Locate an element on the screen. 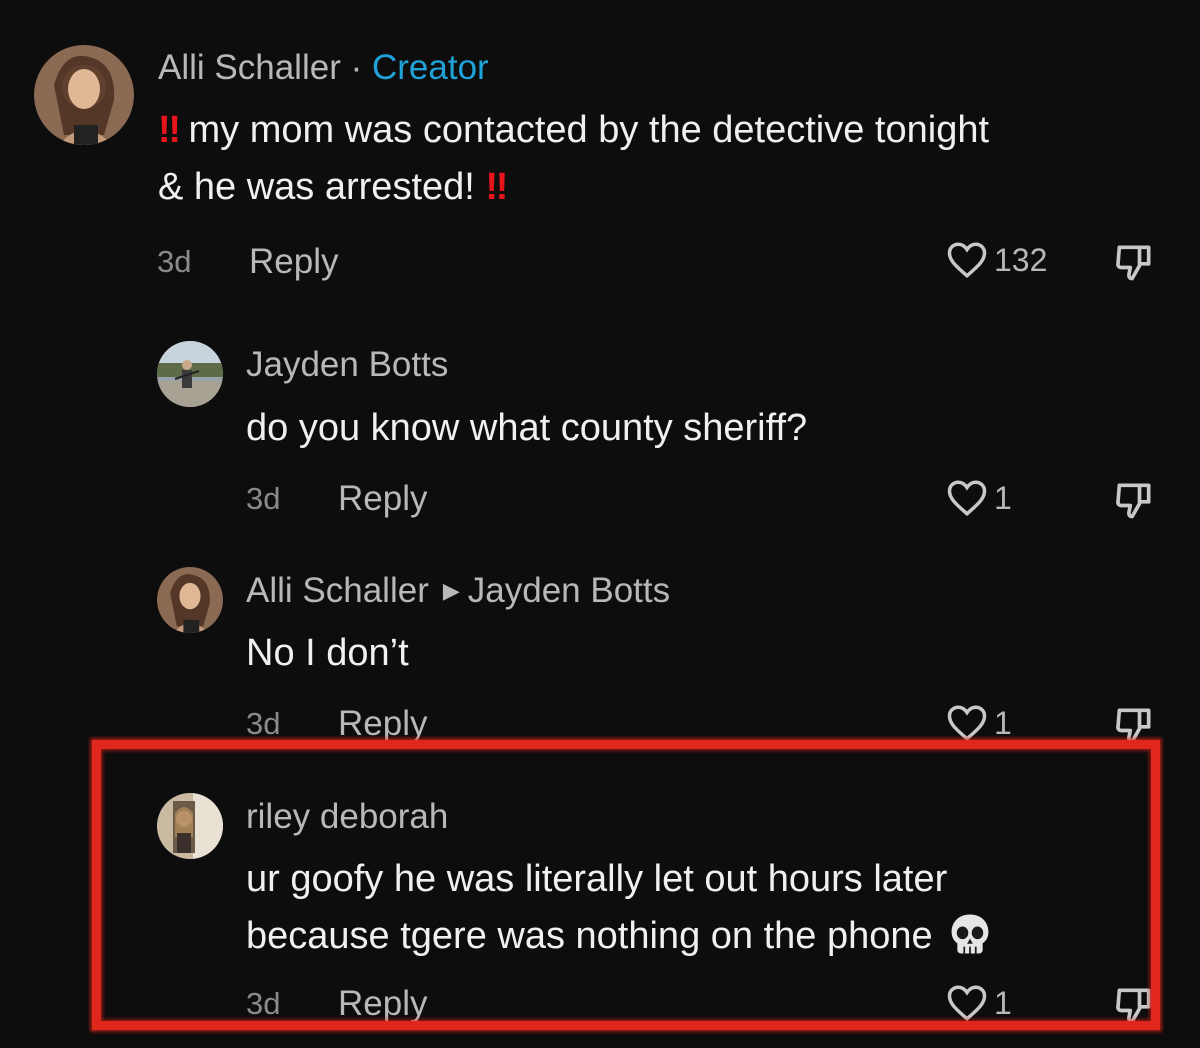 This screenshot has width=1200, height=1048. avatar-riley-deborah is located at coordinates (190, 826).